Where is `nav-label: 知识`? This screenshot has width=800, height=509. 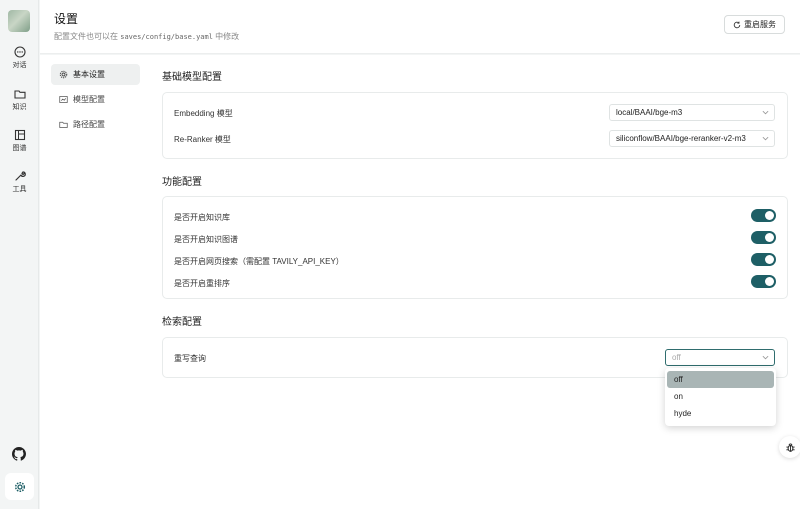
nav-label: 知识 is located at coordinates (19, 107).